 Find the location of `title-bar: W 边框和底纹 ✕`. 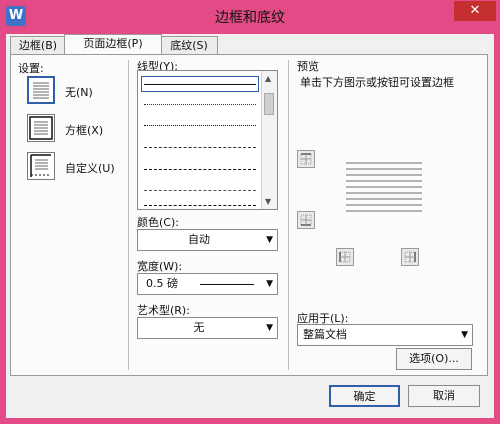

title-bar: W 边框和底纹 ✕ is located at coordinates (250, 17).